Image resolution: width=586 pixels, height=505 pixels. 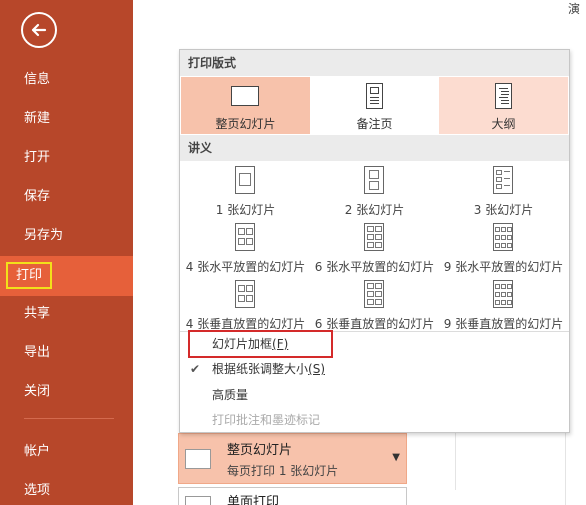 What do you see at coordinates (195, 369) in the screenshot?
I see `checkmark-icon: ✔` at bounding box center [195, 369].